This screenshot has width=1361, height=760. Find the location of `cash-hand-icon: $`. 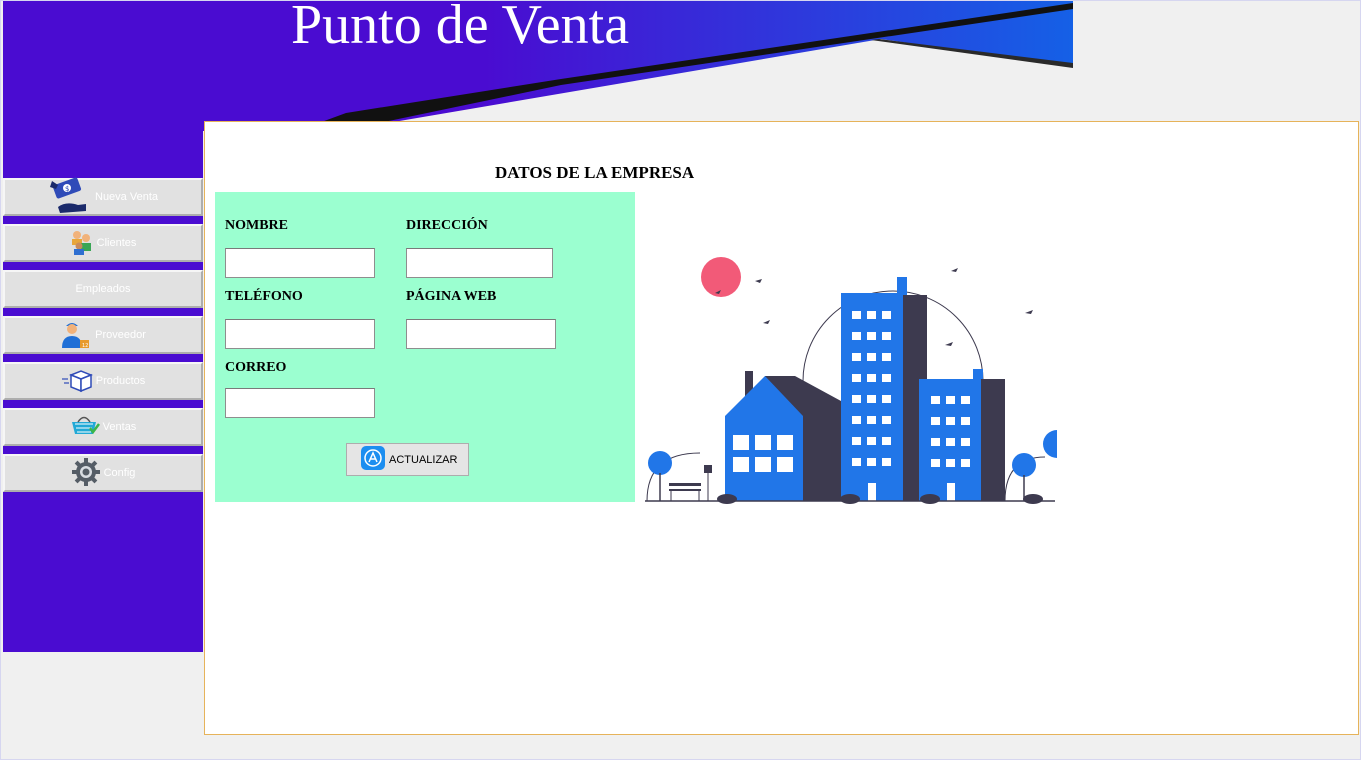

cash-hand-icon: $ is located at coordinates (70, 197).